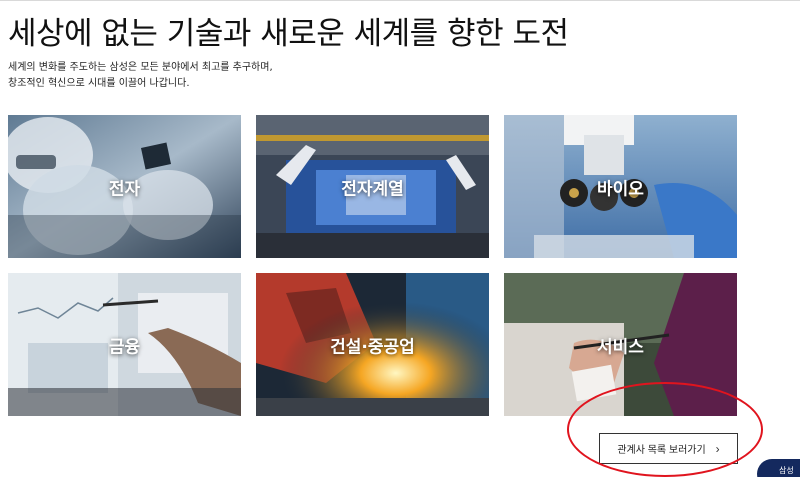 This screenshot has width=800, height=477. Describe the element at coordinates (620, 189) in the screenshot. I see `tile-label: 바이오` at that location.